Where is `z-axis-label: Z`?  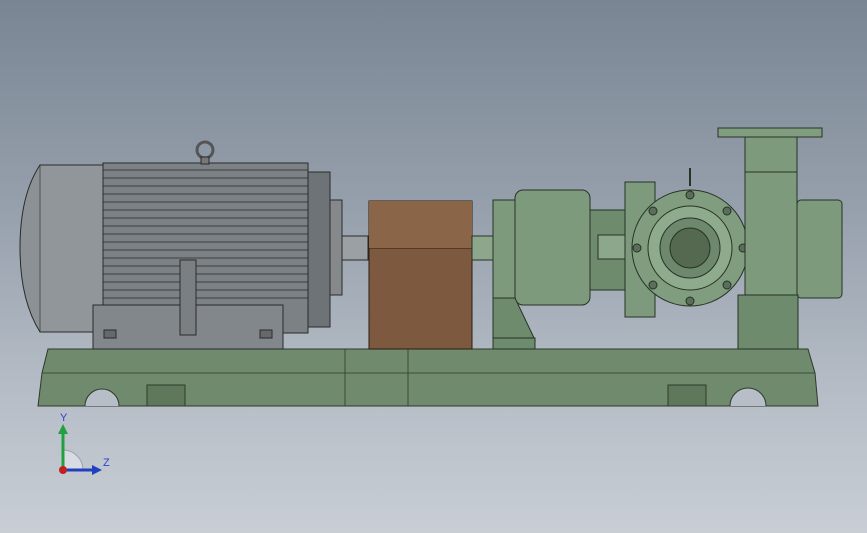 z-axis-label: Z is located at coordinates (106, 463).